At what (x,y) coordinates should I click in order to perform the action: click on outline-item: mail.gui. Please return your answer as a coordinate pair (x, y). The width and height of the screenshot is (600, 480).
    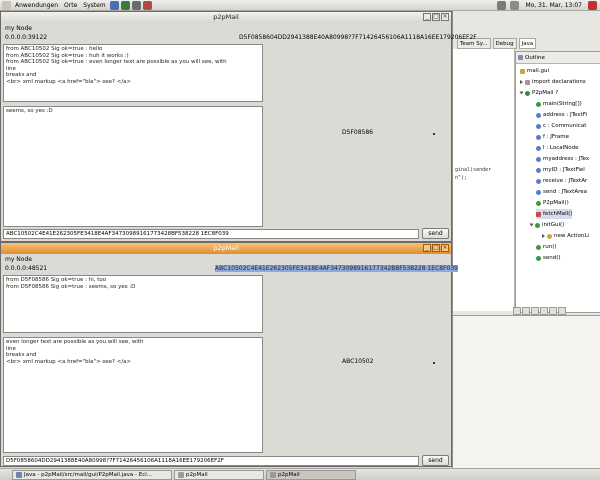
    Looking at the image, I should click on (534, 71).